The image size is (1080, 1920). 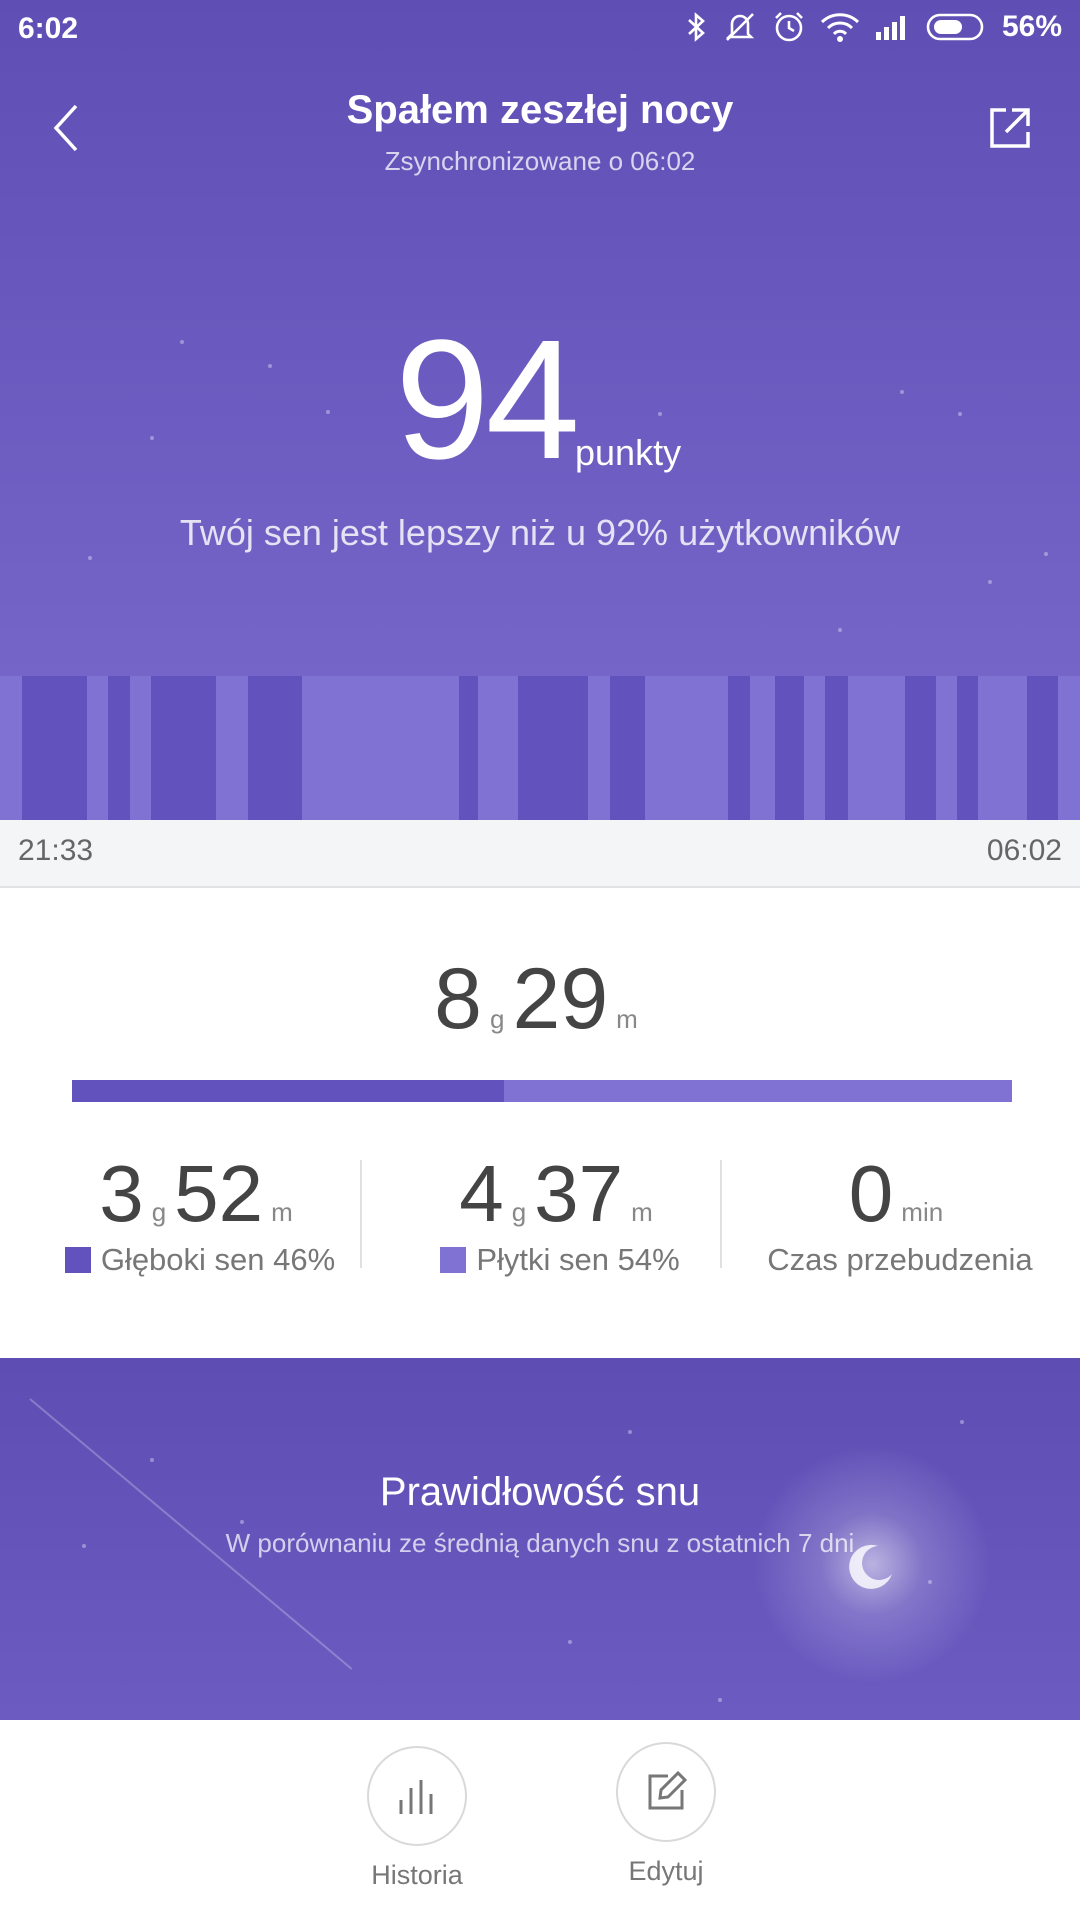 I want to click on deep-hours: 3, so click(x=121, y=1193).